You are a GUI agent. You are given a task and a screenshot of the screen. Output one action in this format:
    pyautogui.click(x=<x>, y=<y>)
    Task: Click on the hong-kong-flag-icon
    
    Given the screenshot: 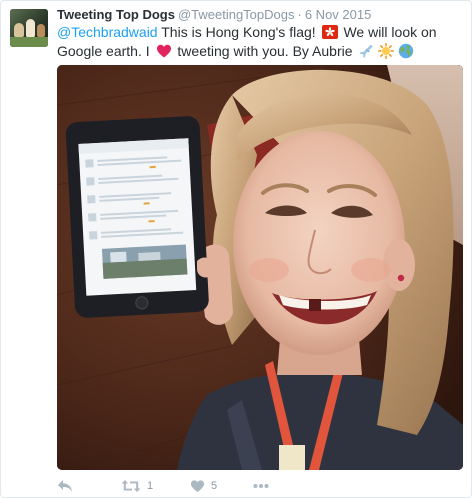 What is the action you would take?
    pyautogui.click(x=329, y=32)
    